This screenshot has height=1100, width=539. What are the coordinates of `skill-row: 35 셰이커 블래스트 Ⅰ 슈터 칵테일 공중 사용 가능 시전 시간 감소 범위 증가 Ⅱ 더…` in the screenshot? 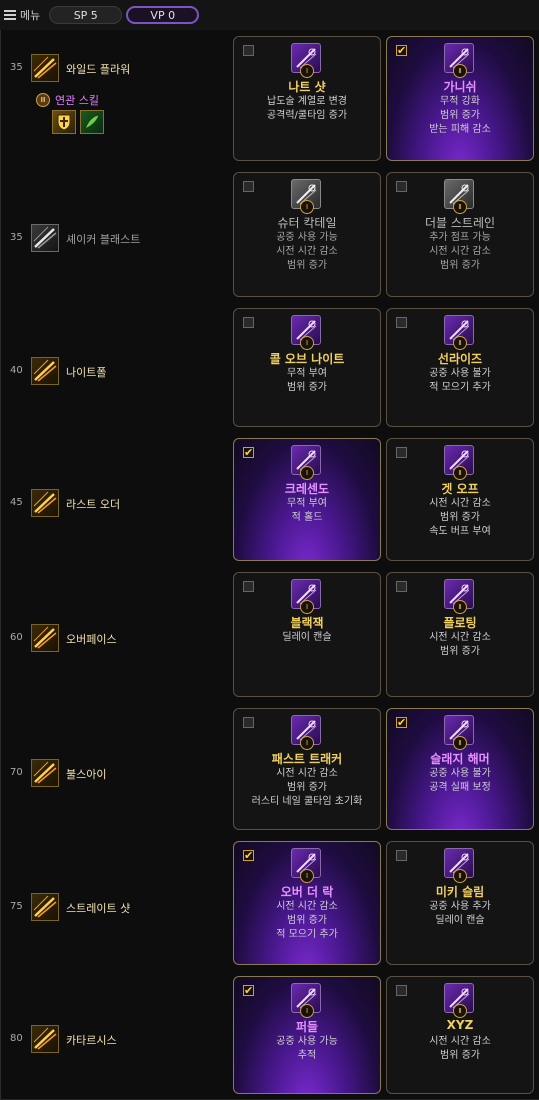 It's located at (269, 234).